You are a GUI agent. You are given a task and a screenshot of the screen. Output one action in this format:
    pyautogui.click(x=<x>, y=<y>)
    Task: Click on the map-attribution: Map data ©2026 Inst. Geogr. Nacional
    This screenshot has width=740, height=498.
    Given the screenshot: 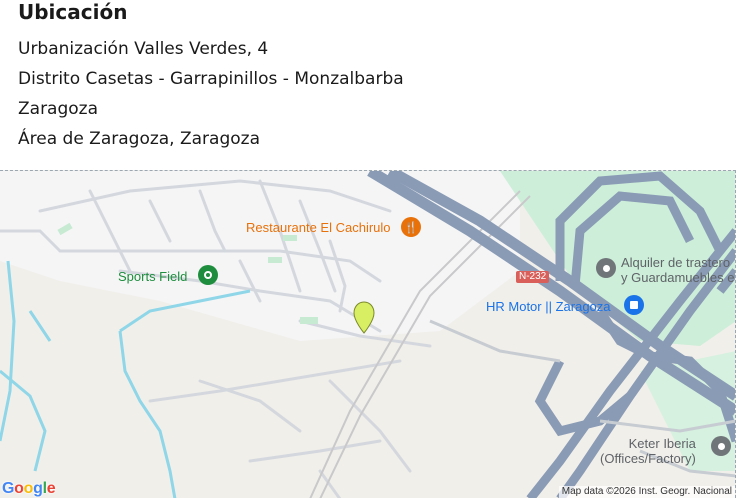 What is the action you would take?
    pyautogui.click(x=646, y=492)
    